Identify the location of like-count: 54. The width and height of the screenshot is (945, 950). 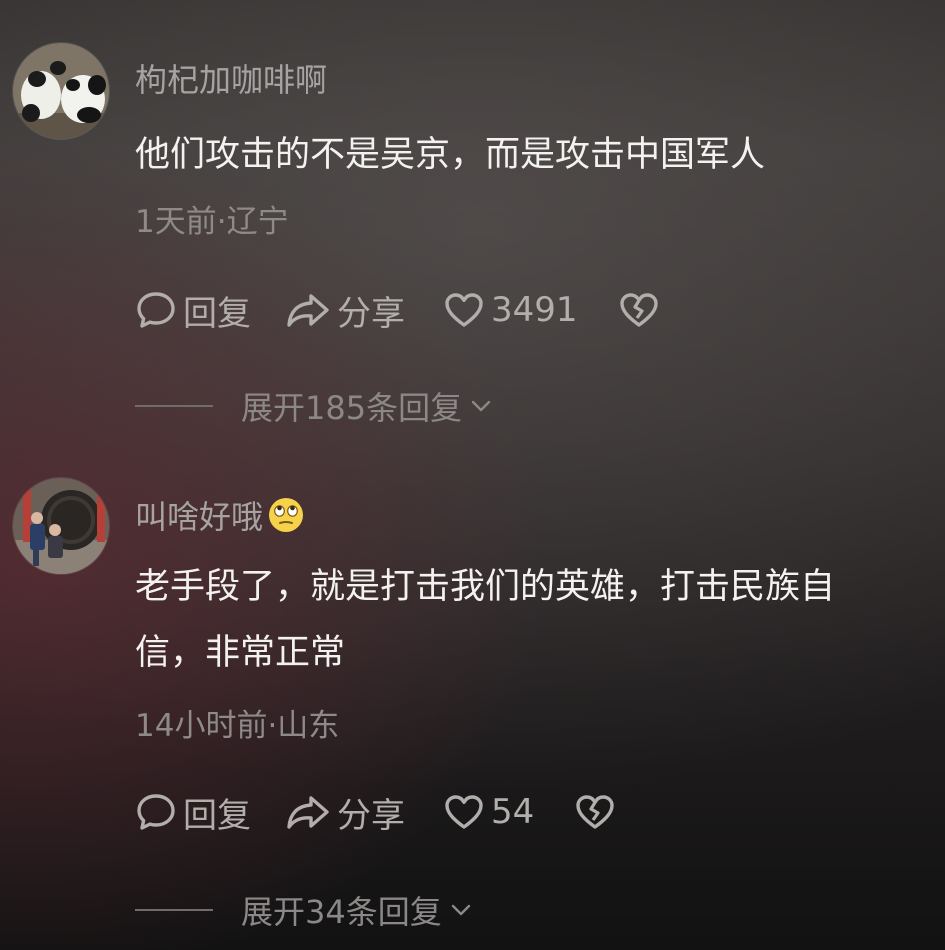
(513, 812).